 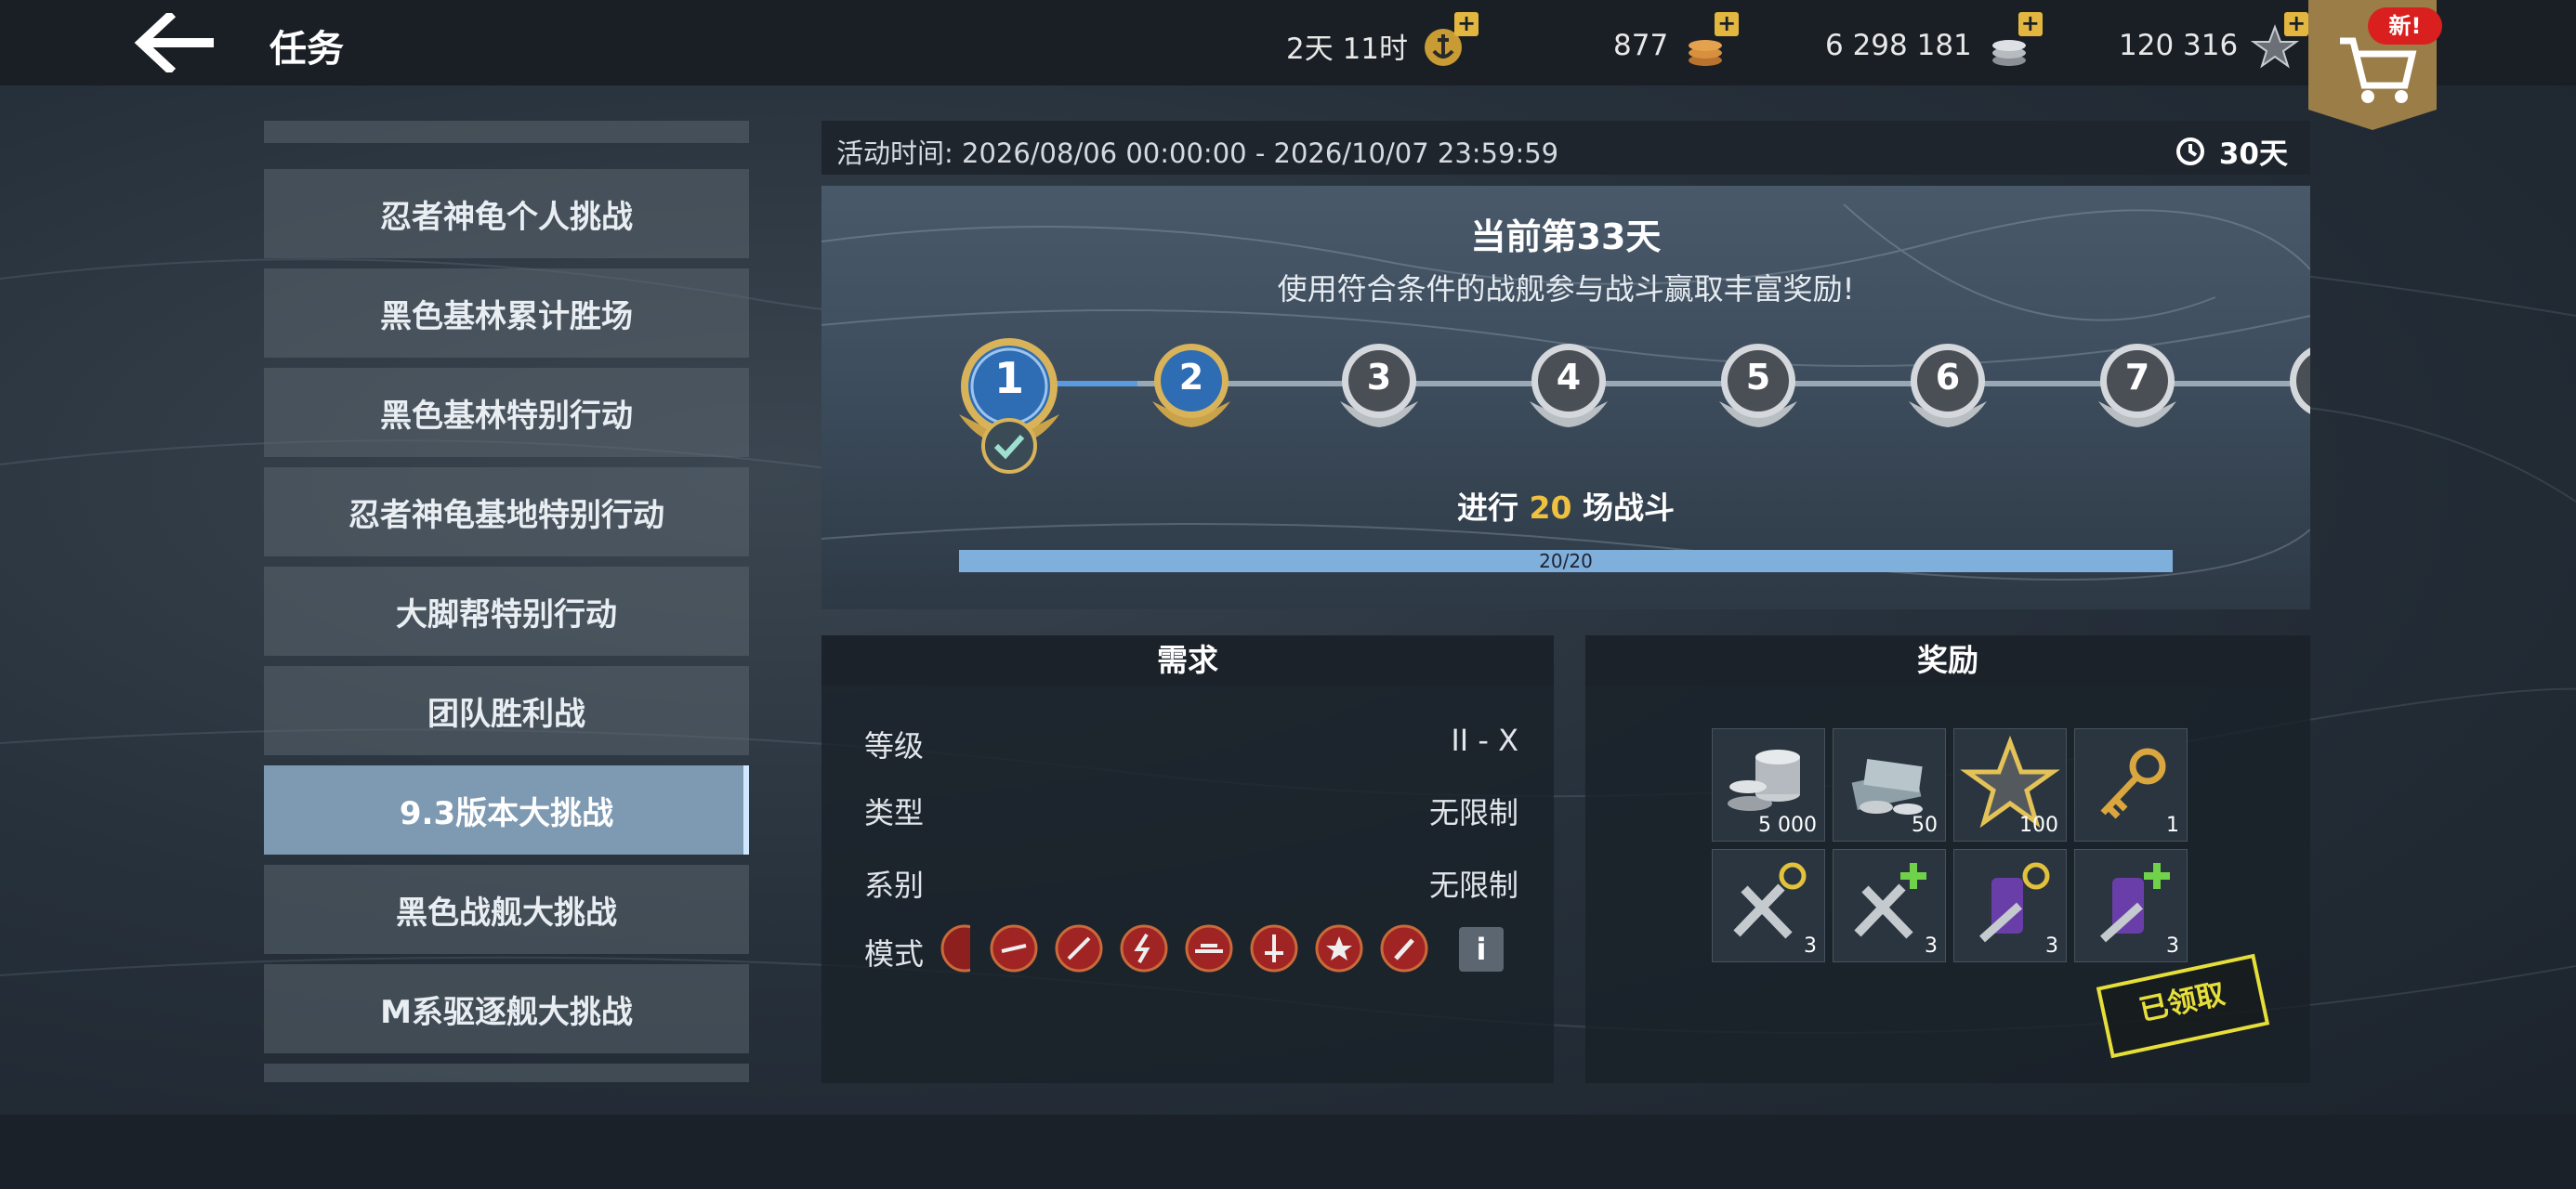 I want to click on sidebar-item-label: M系驱逐舰大挑战, so click(x=506, y=1012).